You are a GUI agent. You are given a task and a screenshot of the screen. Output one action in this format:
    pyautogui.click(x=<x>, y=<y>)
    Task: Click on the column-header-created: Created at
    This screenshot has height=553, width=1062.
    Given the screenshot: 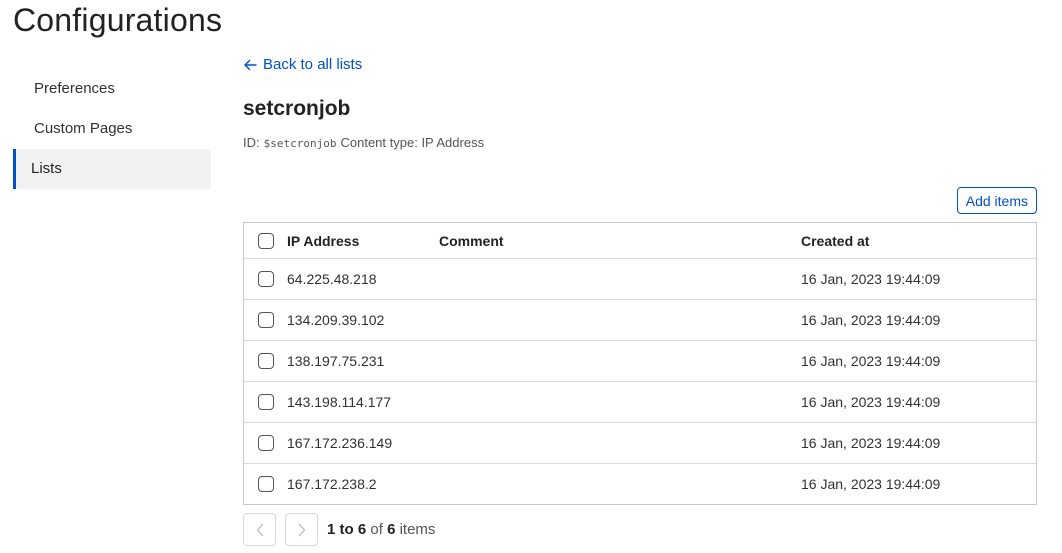 What is the action you would take?
    pyautogui.click(x=918, y=241)
    